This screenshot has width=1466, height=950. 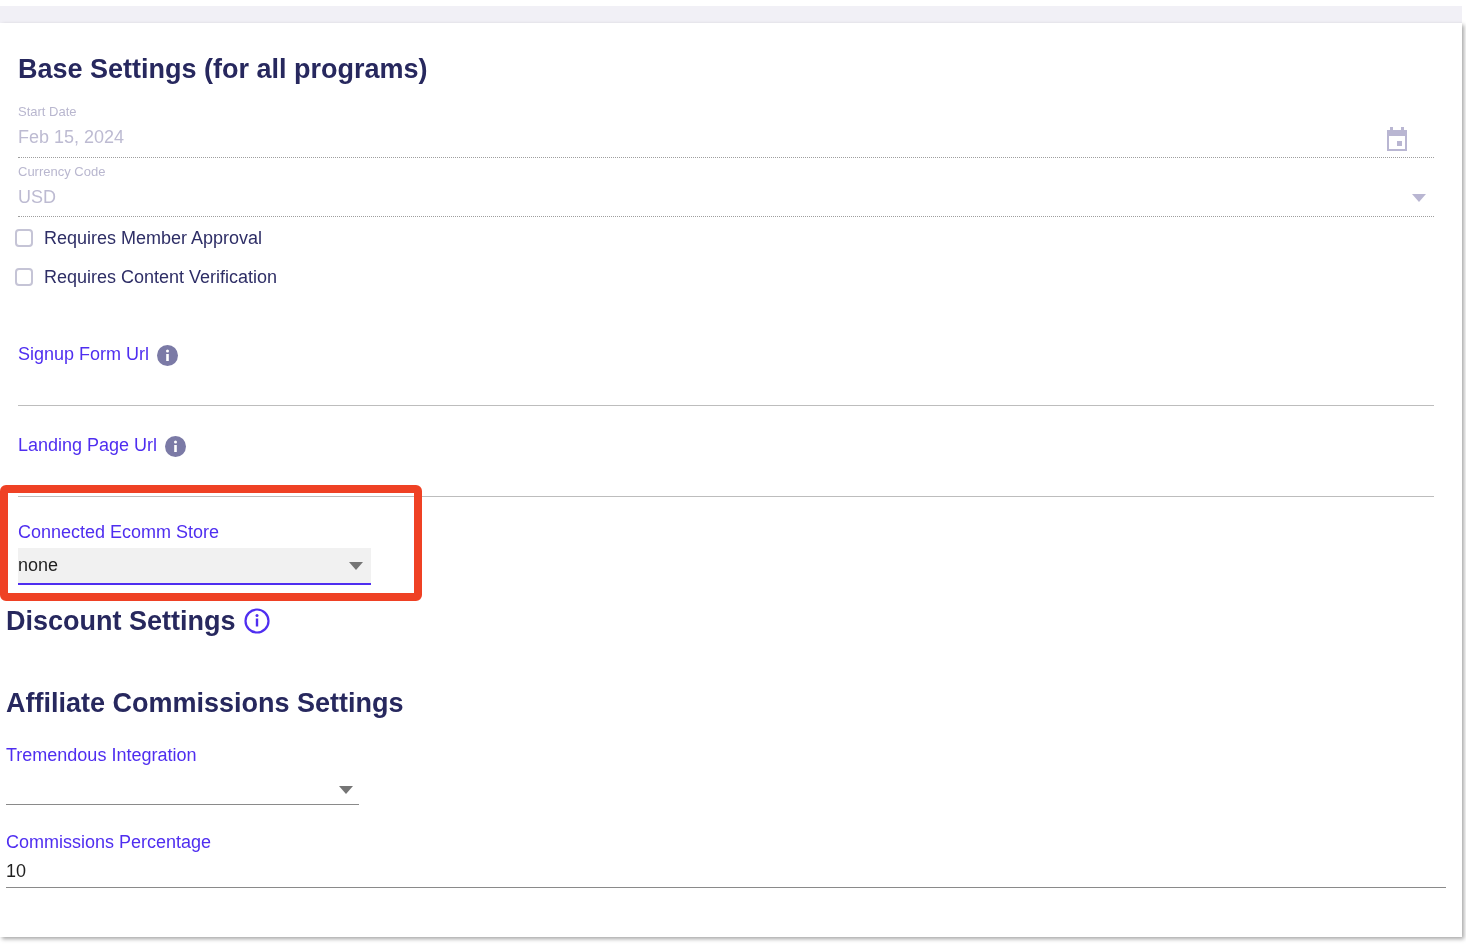 What do you see at coordinates (121, 621) in the screenshot?
I see `section-heading: Discount Settings` at bounding box center [121, 621].